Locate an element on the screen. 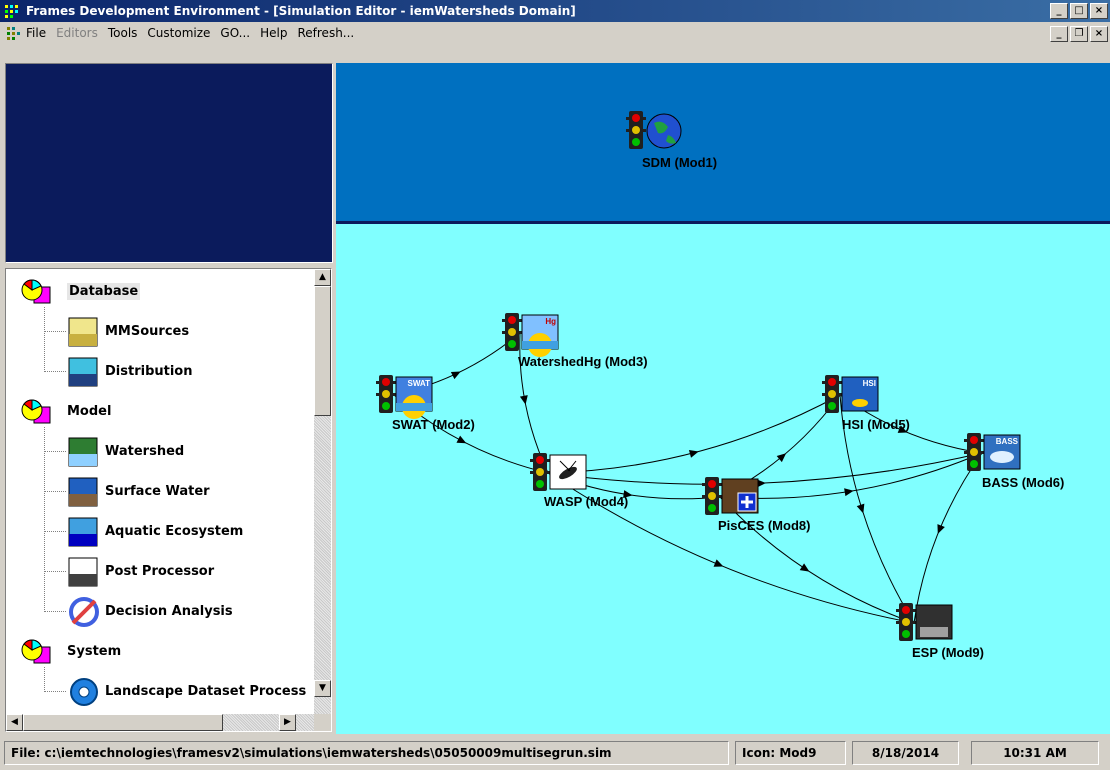  tree-item-label: Post Processor is located at coordinates (160, 571).